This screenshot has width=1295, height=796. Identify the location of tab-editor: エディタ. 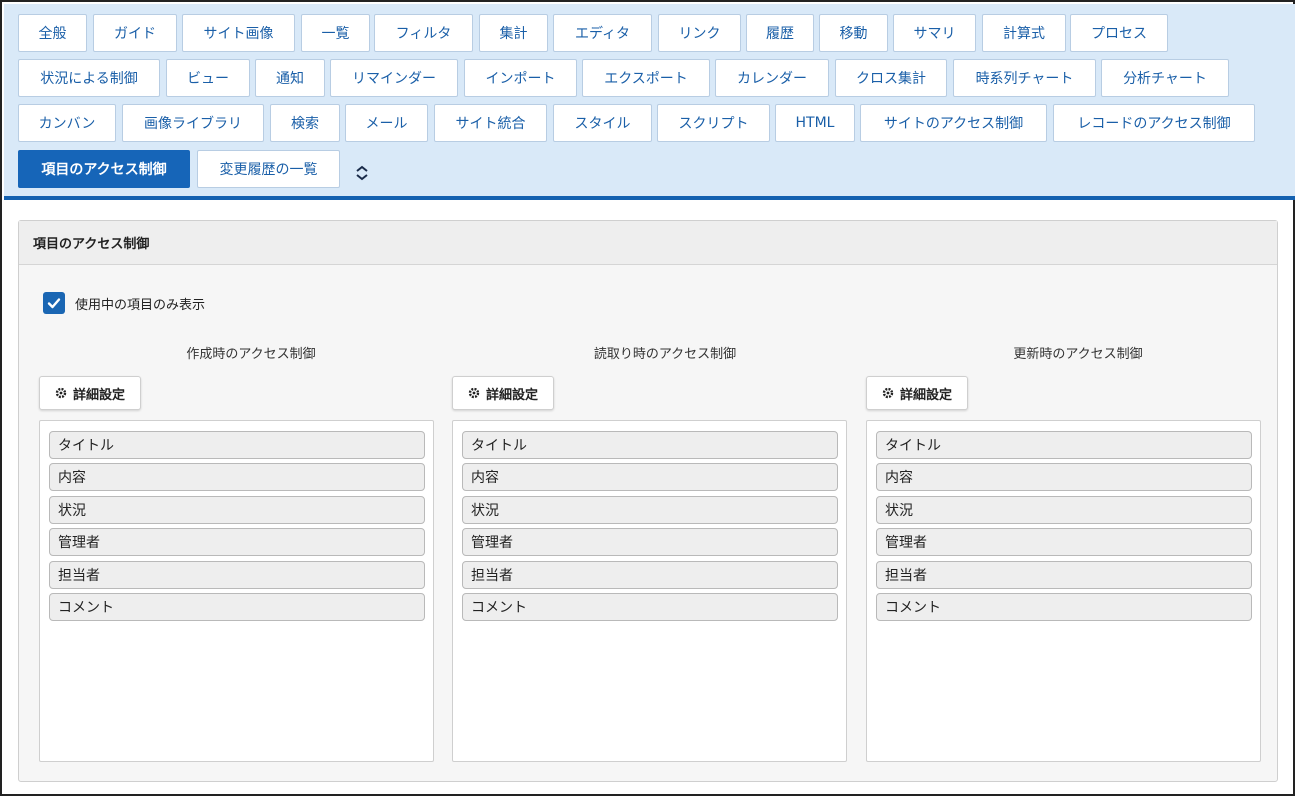
(602, 33).